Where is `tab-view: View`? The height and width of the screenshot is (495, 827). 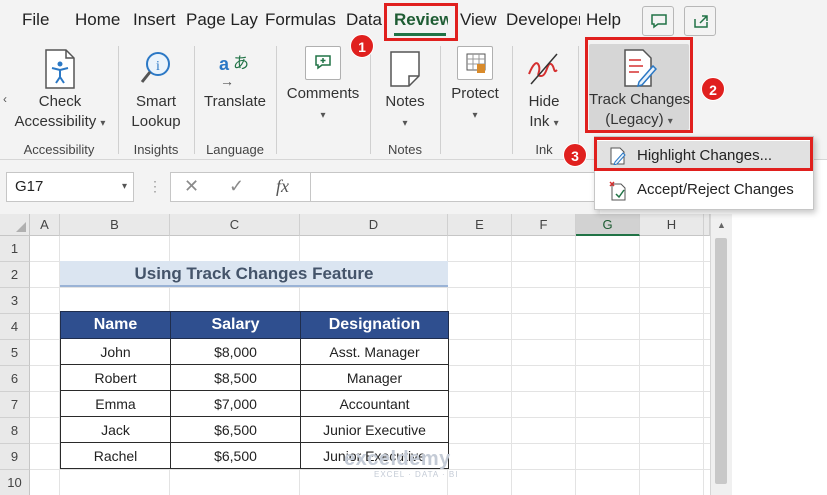
tab-view: View is located at coordinates (479, 20).